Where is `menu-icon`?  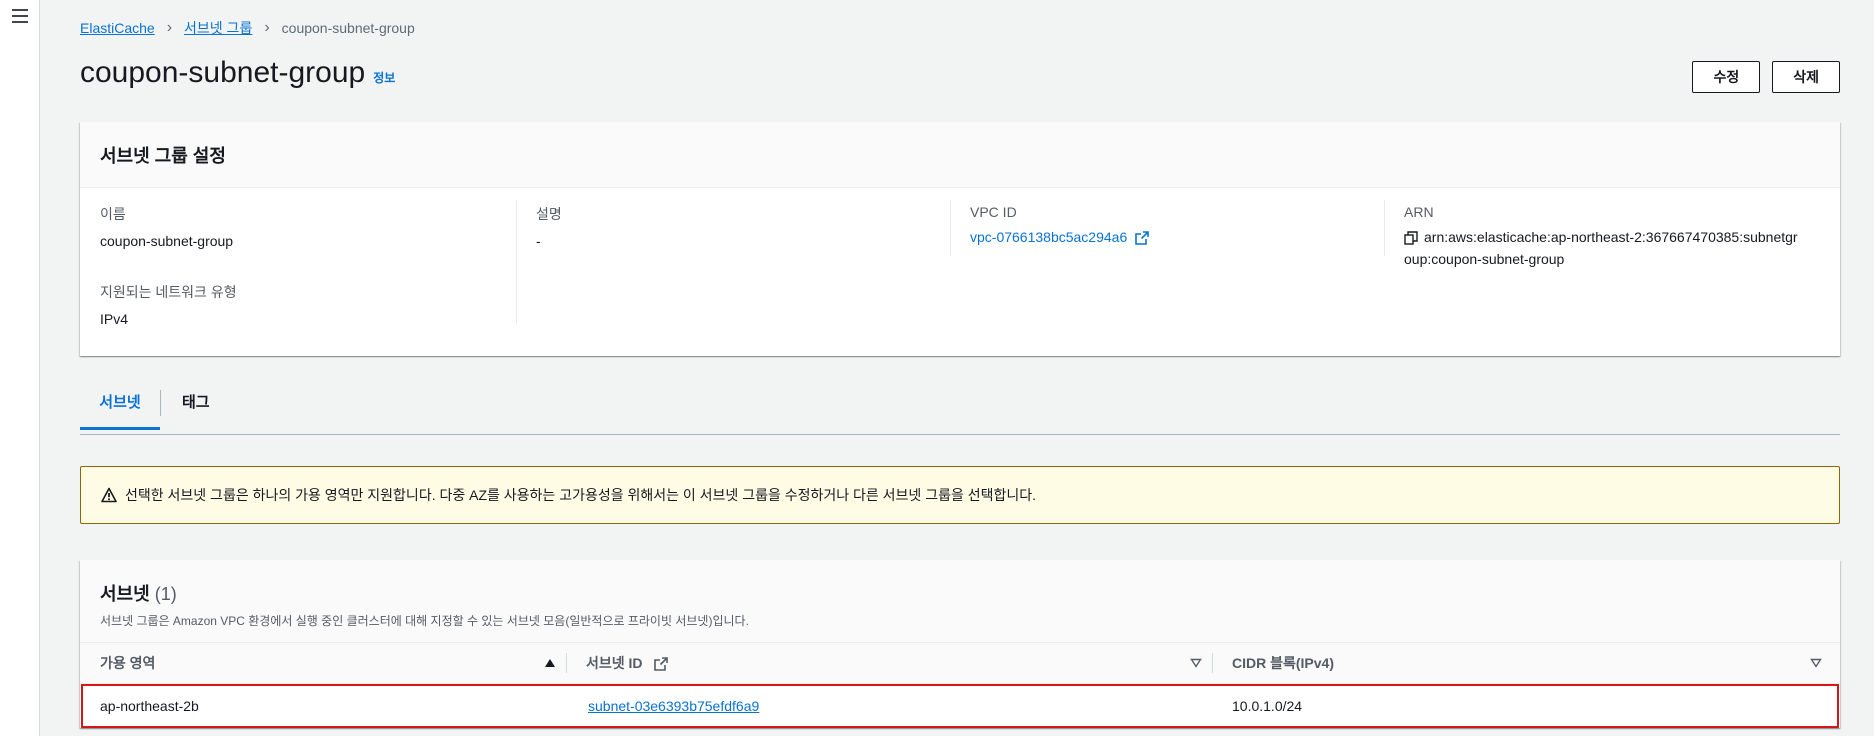 menu-icon is located at coordinates (20, 16).